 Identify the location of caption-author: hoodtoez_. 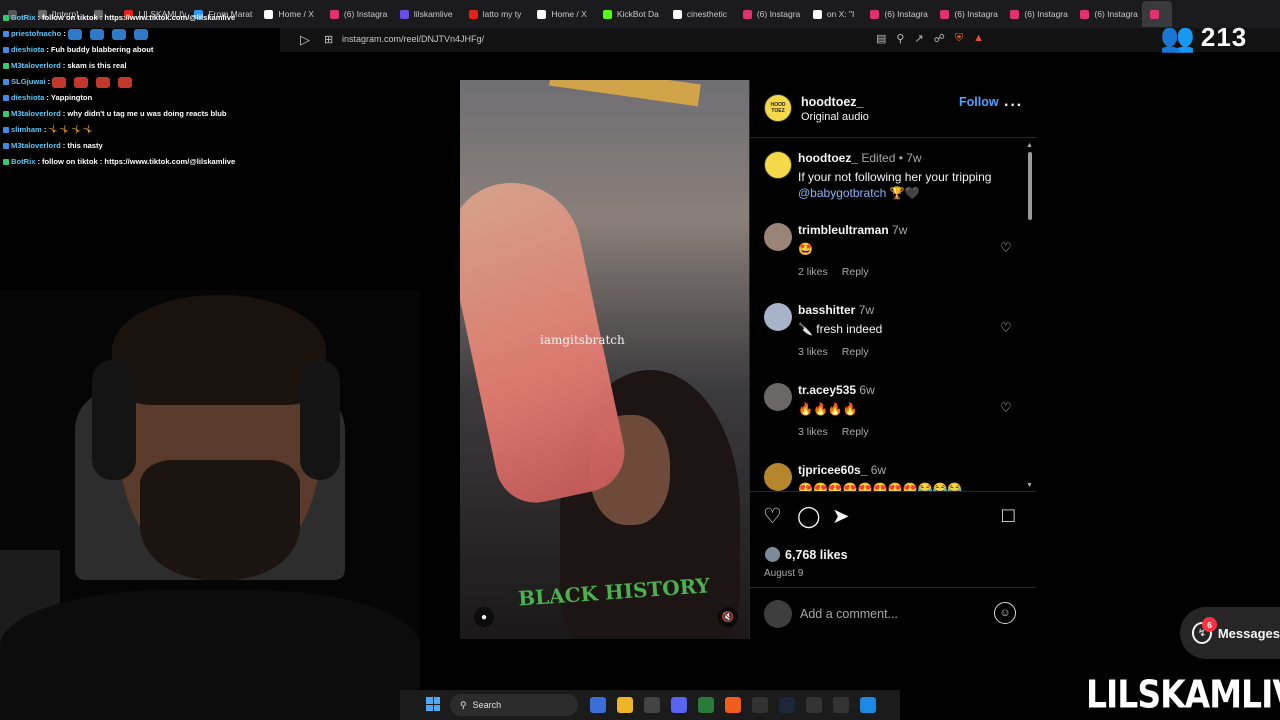
(828, 158).